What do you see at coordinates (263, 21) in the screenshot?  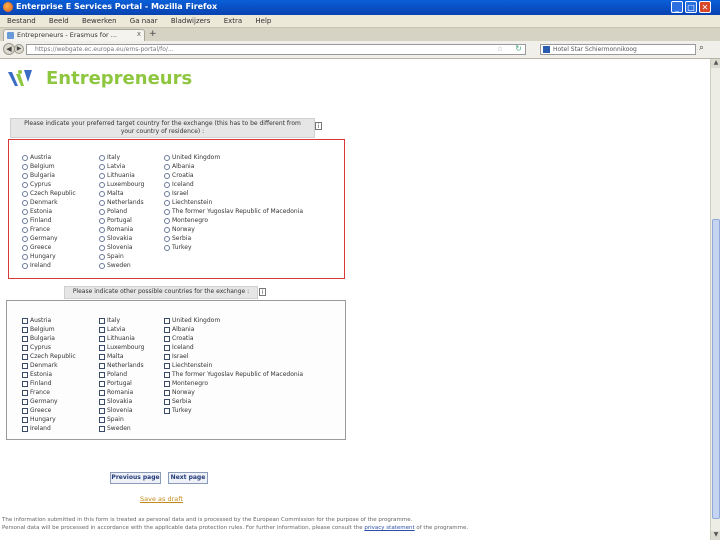 I see `menu-item-help: Help` at bounding box center [263, 21].